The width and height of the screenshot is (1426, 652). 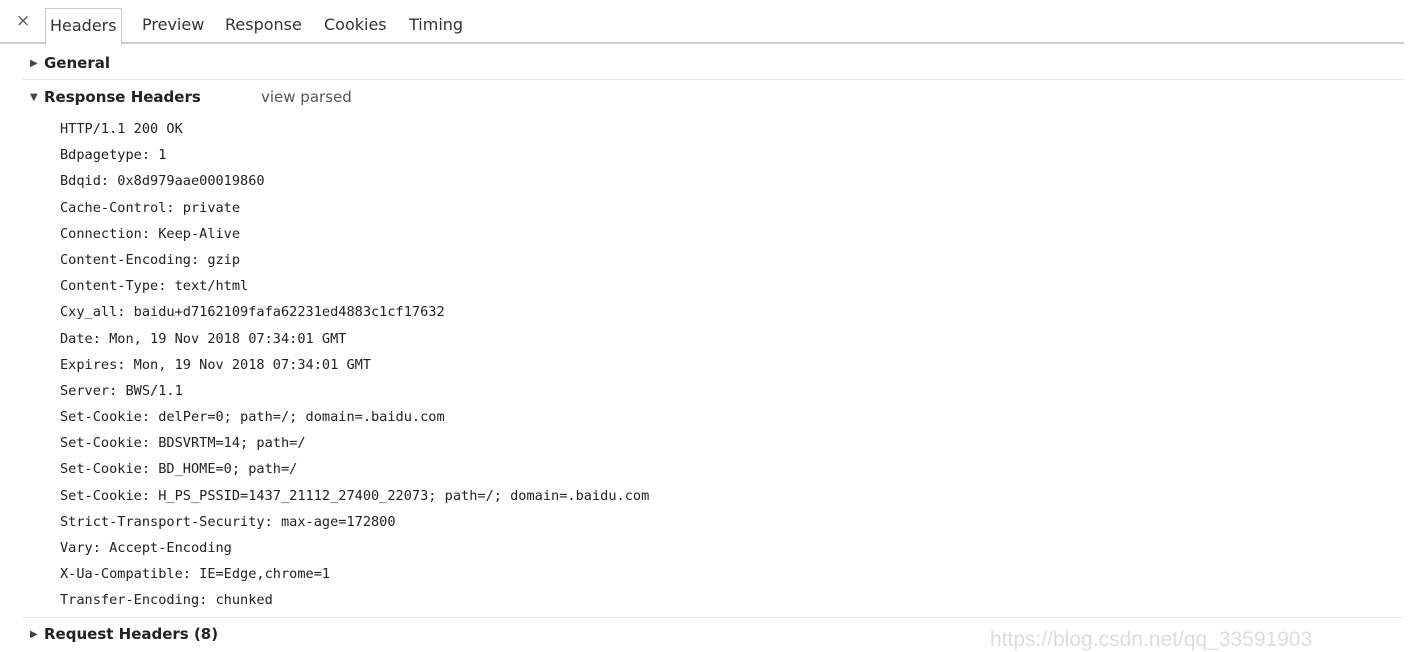 I want to click on header-line: Content-Type: text/html, so click(x=154, y=286).